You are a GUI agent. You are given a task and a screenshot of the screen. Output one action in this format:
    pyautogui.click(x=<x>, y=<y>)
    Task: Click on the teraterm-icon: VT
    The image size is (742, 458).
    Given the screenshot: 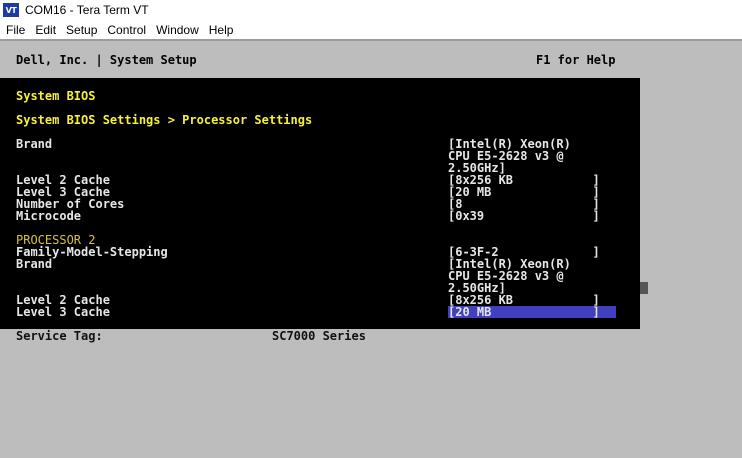 What is the action you would take?
    pyautogui.click(x=11, y=10)
    